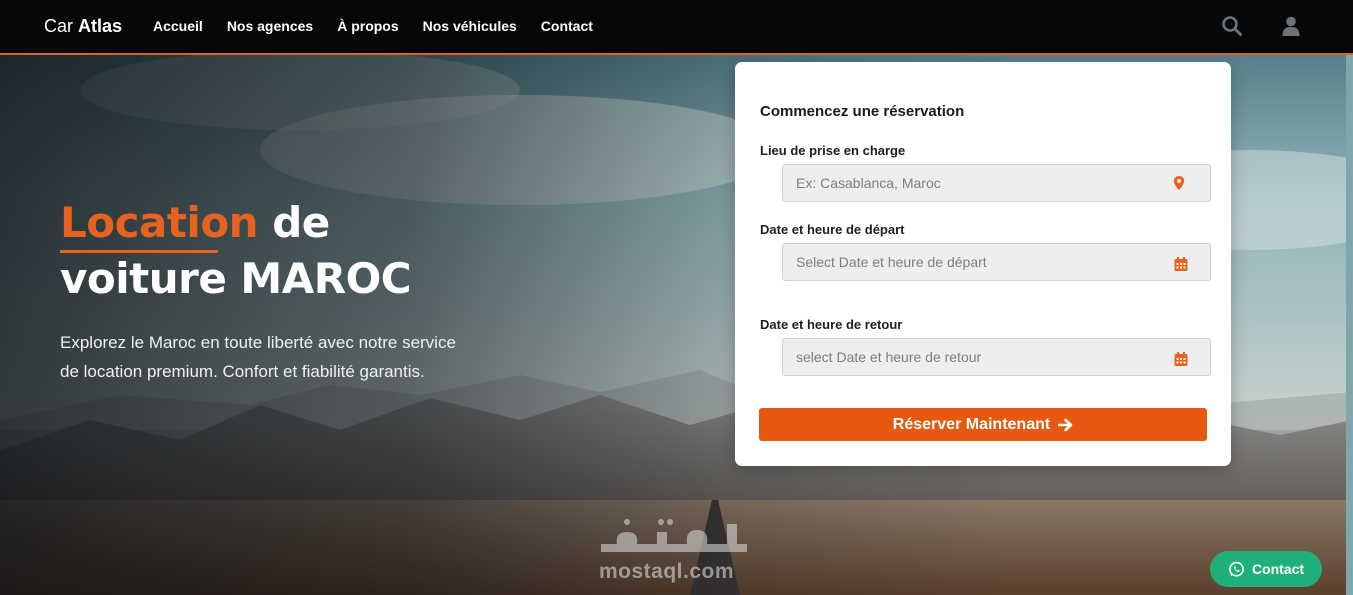 This screenshot has height=595, width=1353. I want to click on hero-title-line-2: voiture MAROC, so click(236, 278).